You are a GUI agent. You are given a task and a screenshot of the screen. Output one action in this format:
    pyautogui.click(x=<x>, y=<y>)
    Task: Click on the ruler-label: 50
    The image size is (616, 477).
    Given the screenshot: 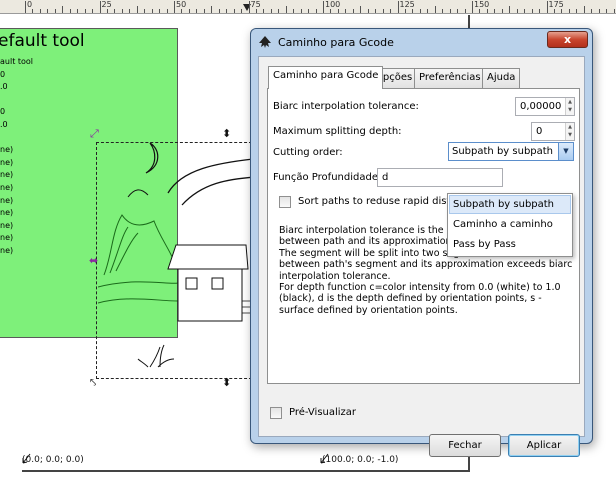 What is the action you would take?
    pyautogui.click(x=181, y=4)
    